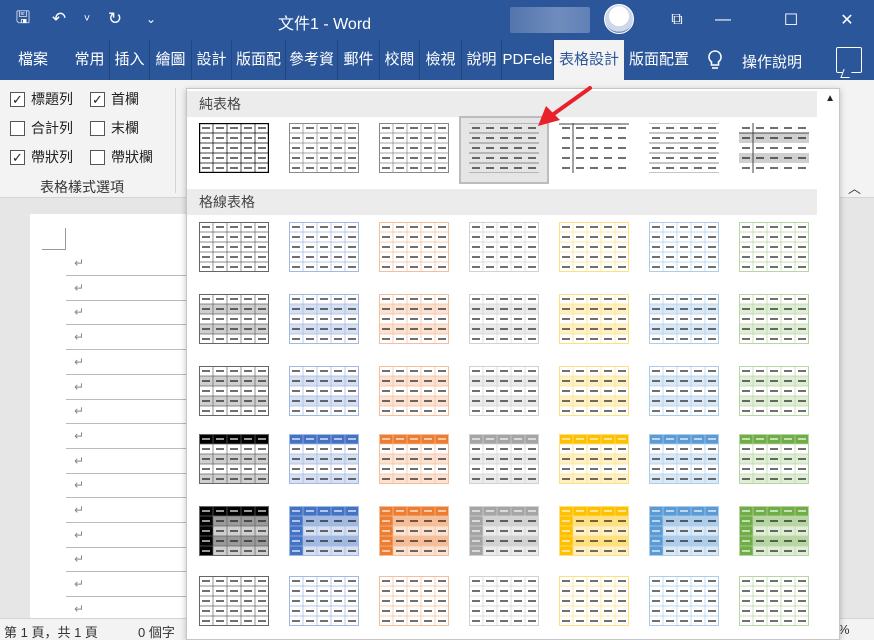  Describe the element at coordinates (17, 157) in the screenshot. I see `banded-rows-checkbox: ✓` at that location.